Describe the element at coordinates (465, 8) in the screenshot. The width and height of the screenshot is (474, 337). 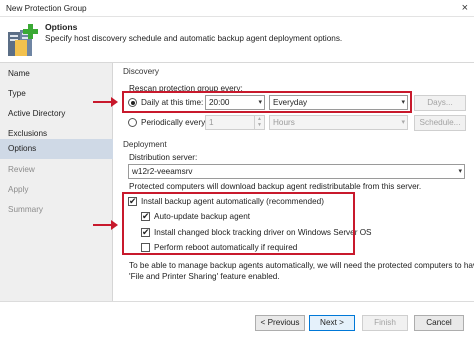
I see `close-icon: ×` at that location.